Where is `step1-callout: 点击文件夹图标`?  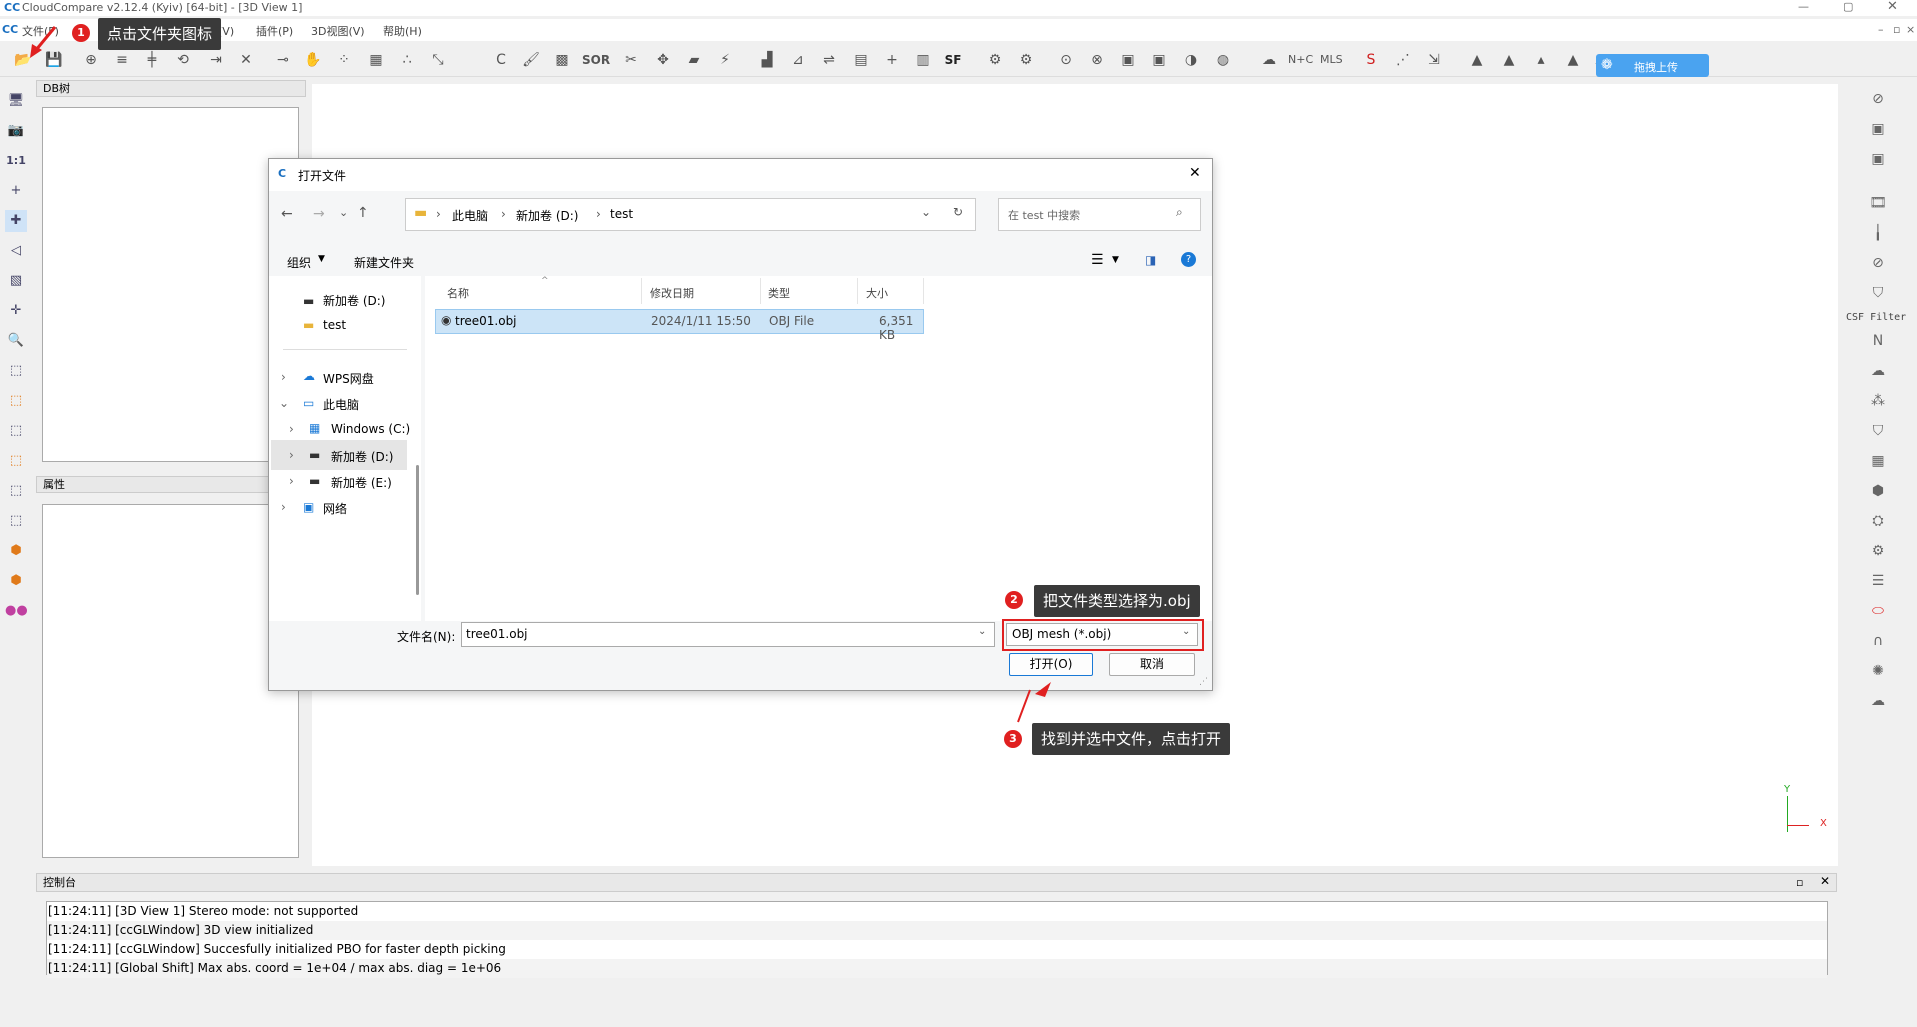 step1-callout: 点击文件夹图标 is located at coordinates (160, 34).